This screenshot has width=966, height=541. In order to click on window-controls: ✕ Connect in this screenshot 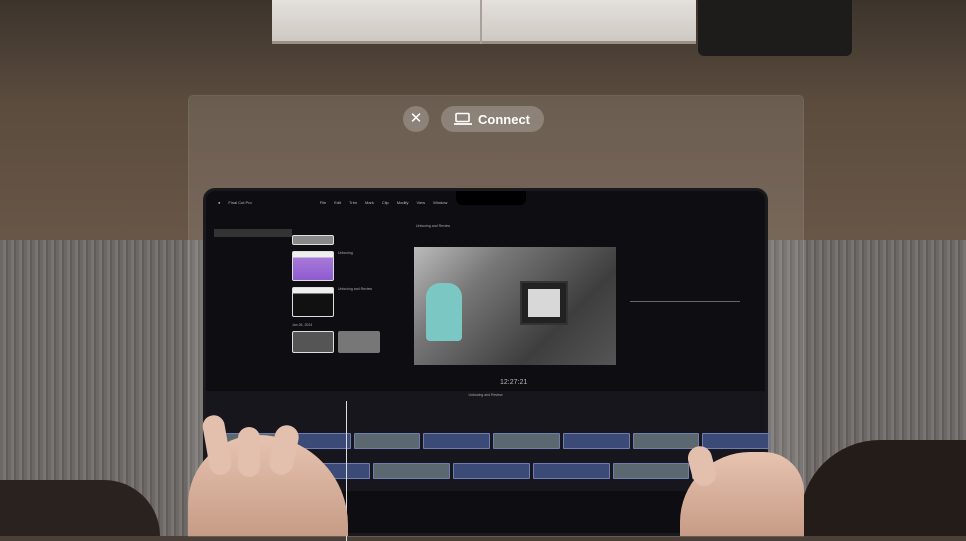, I will do `click(473, 119)`.